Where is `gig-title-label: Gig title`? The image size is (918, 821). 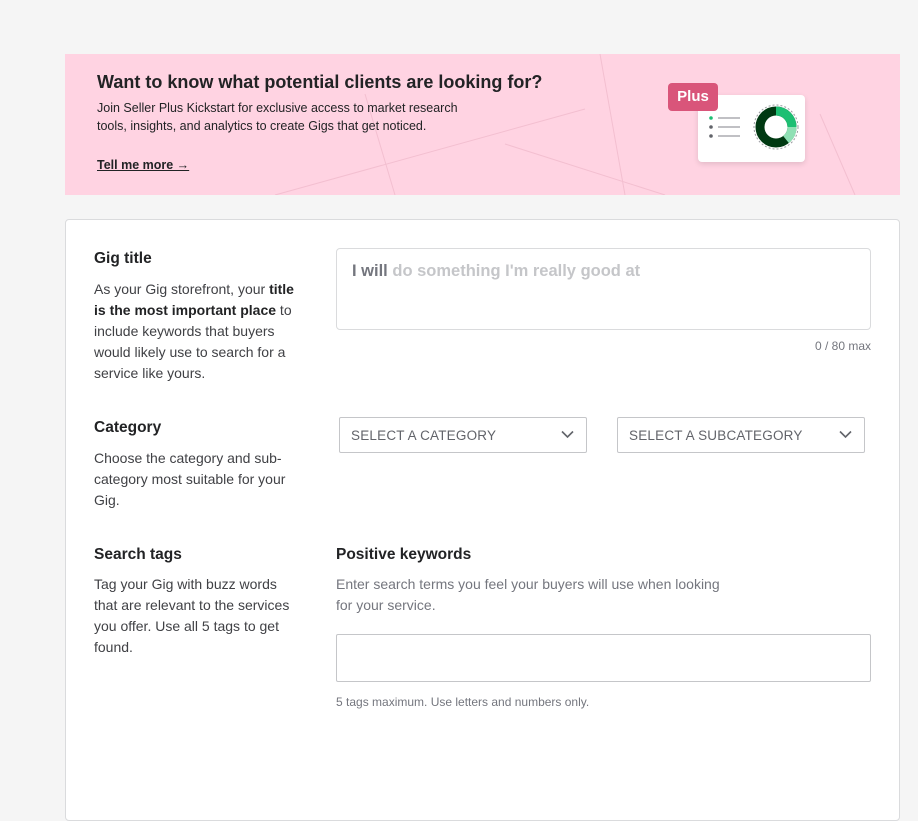
gig-title-label: Gig title is located at coordinates (123, 258).